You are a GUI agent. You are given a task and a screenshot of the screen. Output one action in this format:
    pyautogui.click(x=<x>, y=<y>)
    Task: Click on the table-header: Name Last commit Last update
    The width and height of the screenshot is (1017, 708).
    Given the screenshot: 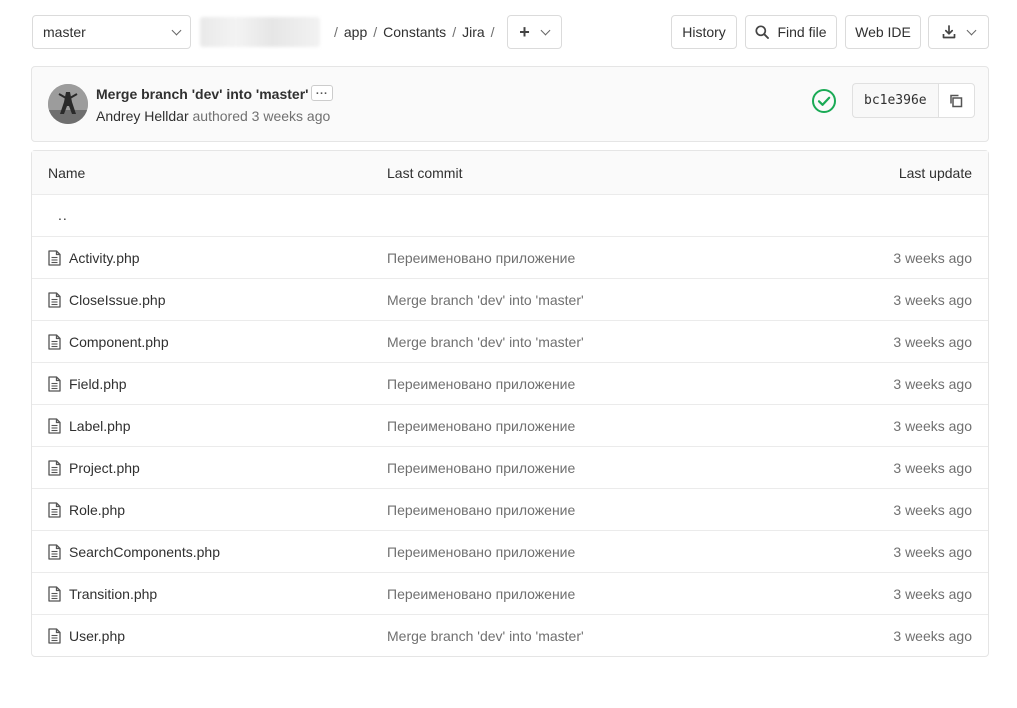 What is the action you would take?
    pyautogui.click(x=510, y=172)
    